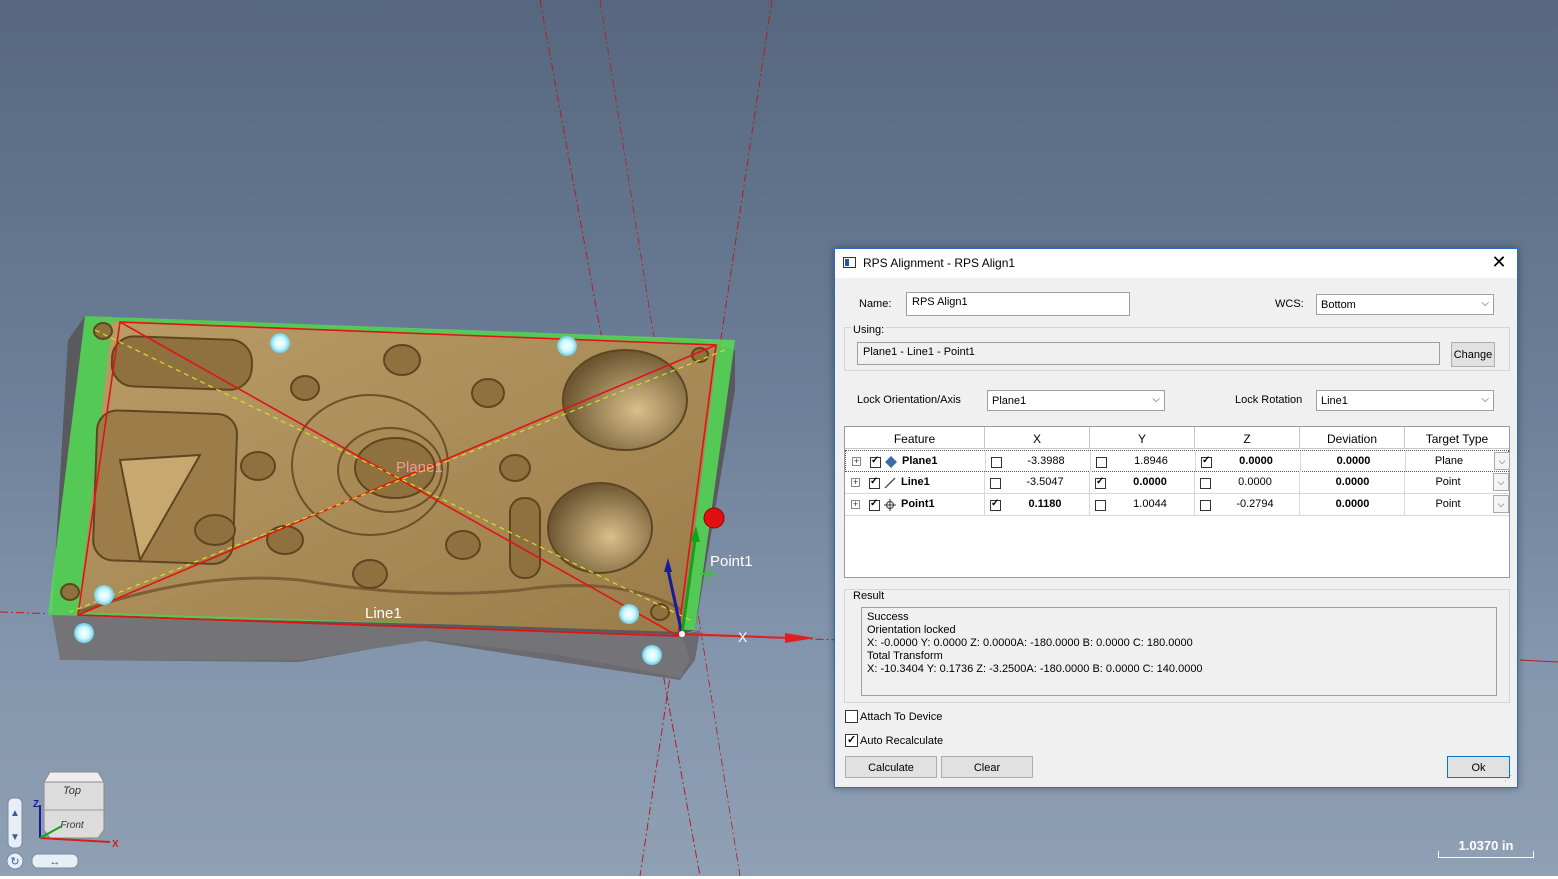 The height and width of the screenshot is (879, 1558). What do you see at coordinates (920, 461) in the screenshot?
I see `feature-name: Plane1` at bounding box center [920, 461].